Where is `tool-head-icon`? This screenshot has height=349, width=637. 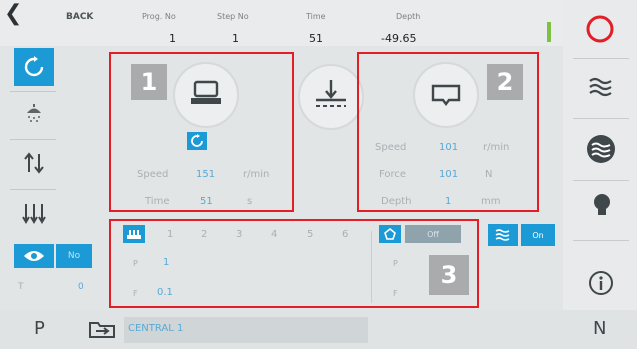 tool-head-icon is located at coordinates (206, 92).